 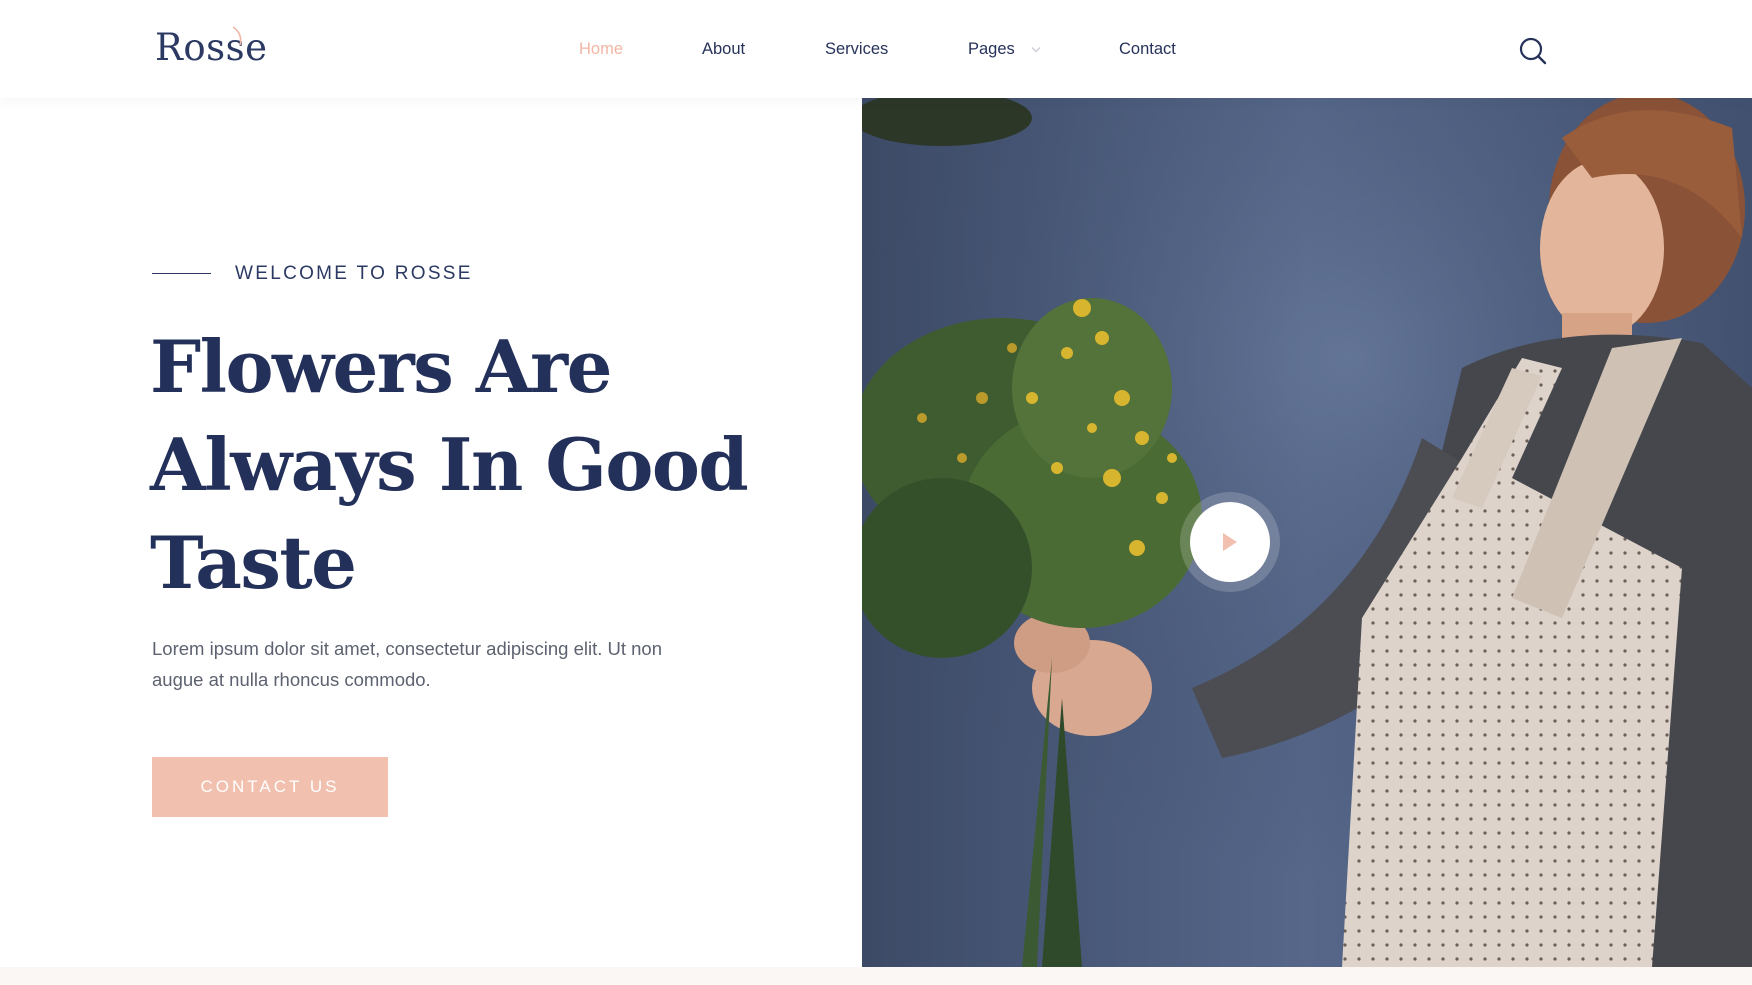 I want to click on contact-us-button: CONTACT US, so click(x=270, y=787).